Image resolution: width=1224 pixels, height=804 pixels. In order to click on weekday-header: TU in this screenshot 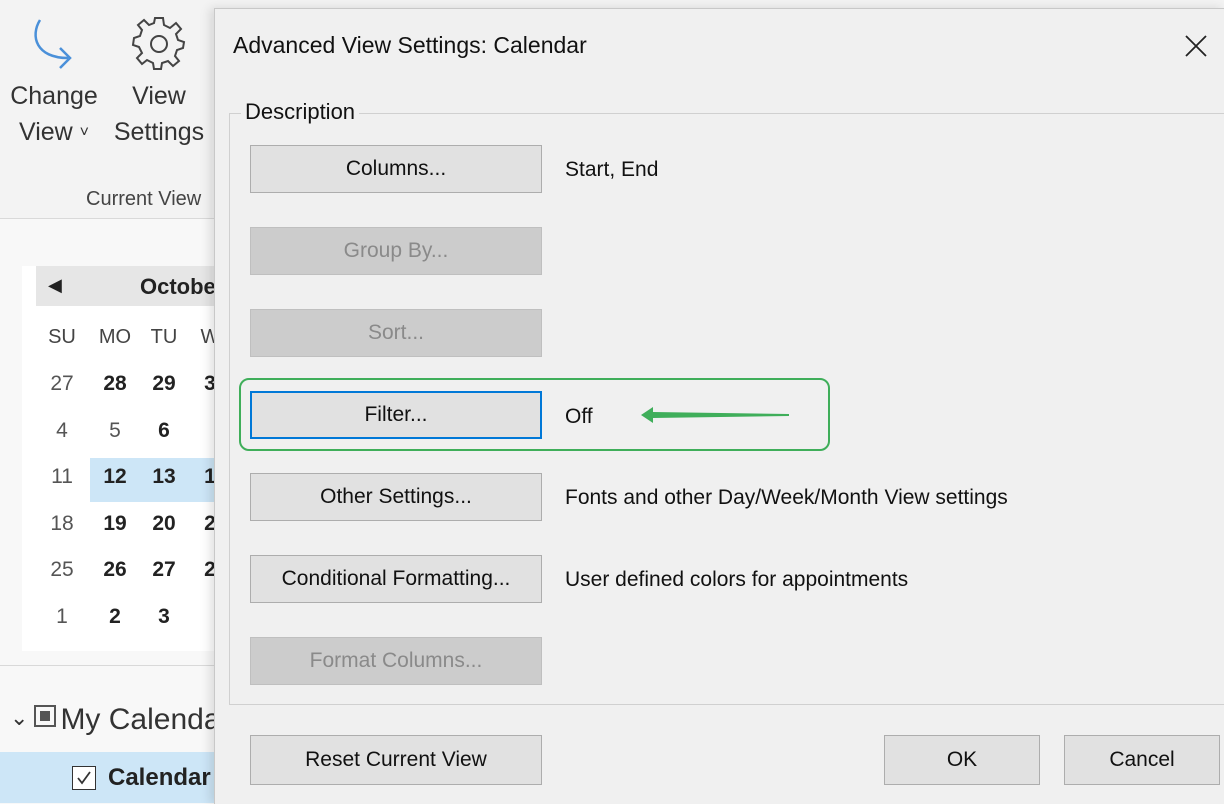, I will do `click(164, 337)`.